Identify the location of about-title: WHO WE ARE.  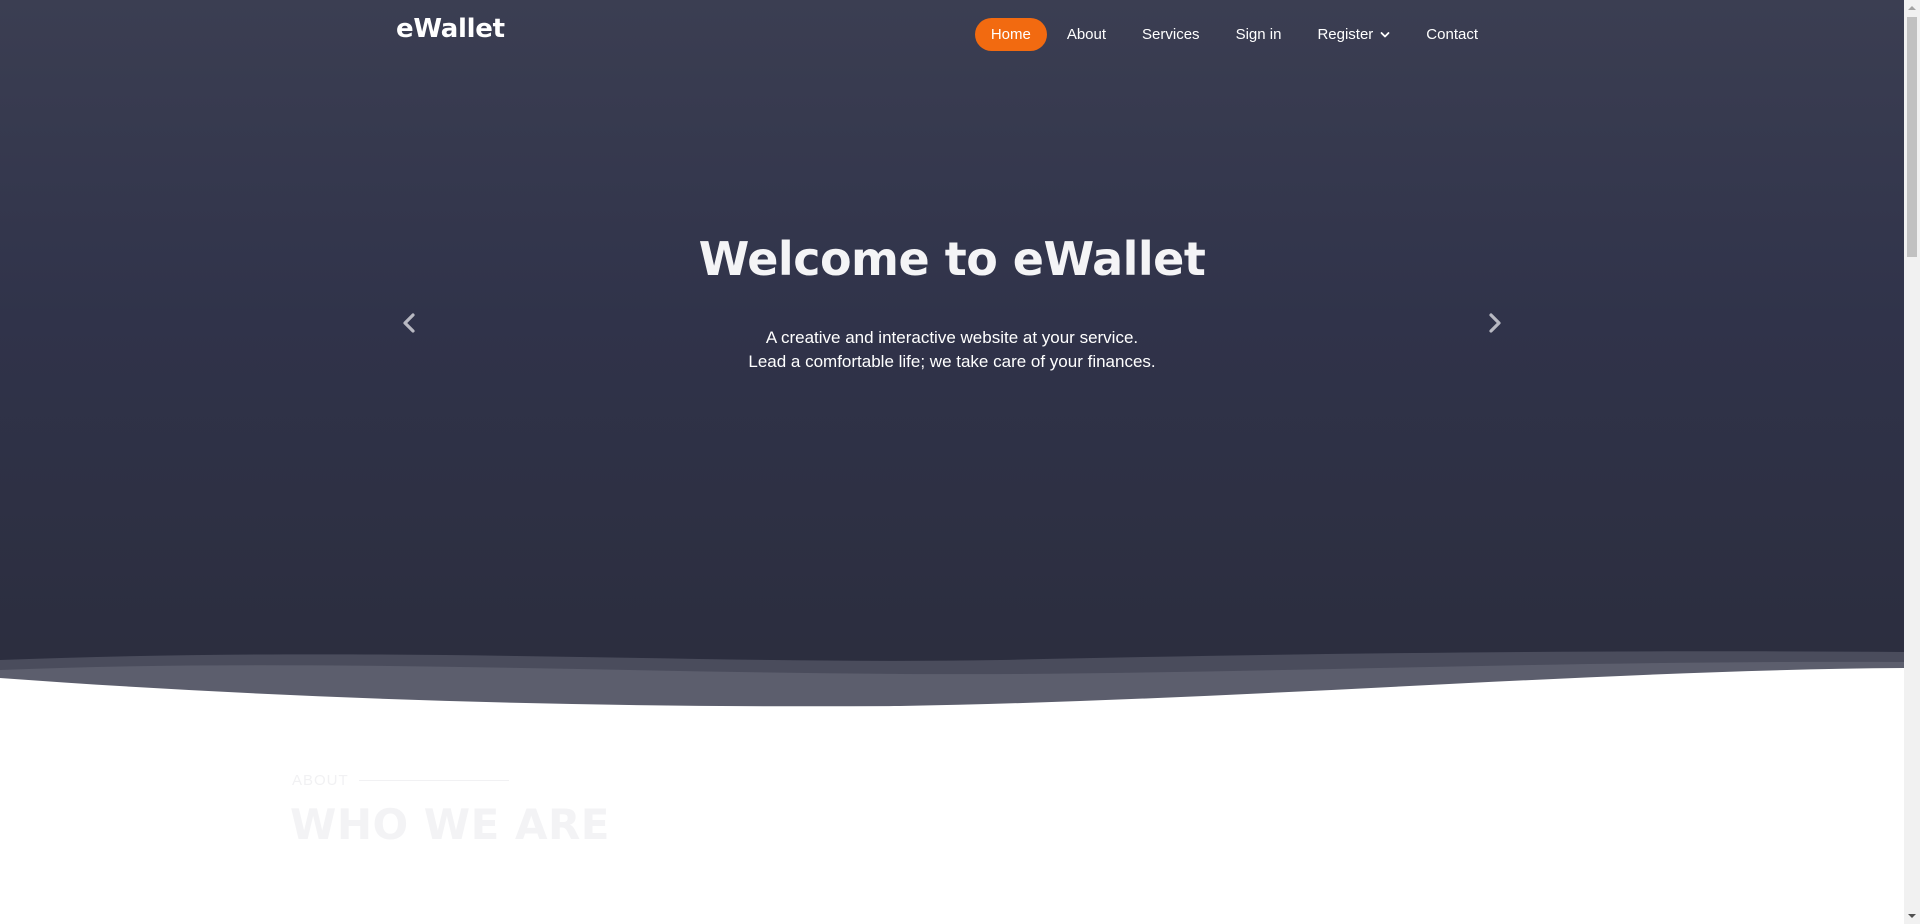
(450, 824).